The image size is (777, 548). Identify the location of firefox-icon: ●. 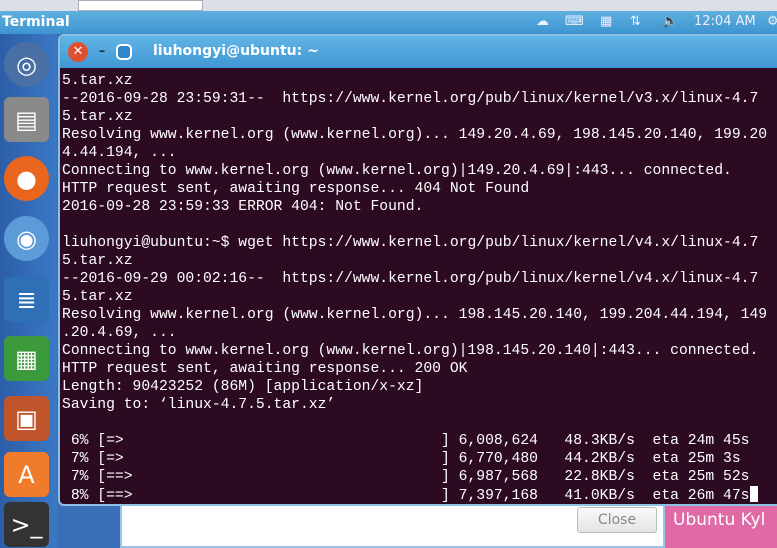
(26, 178).